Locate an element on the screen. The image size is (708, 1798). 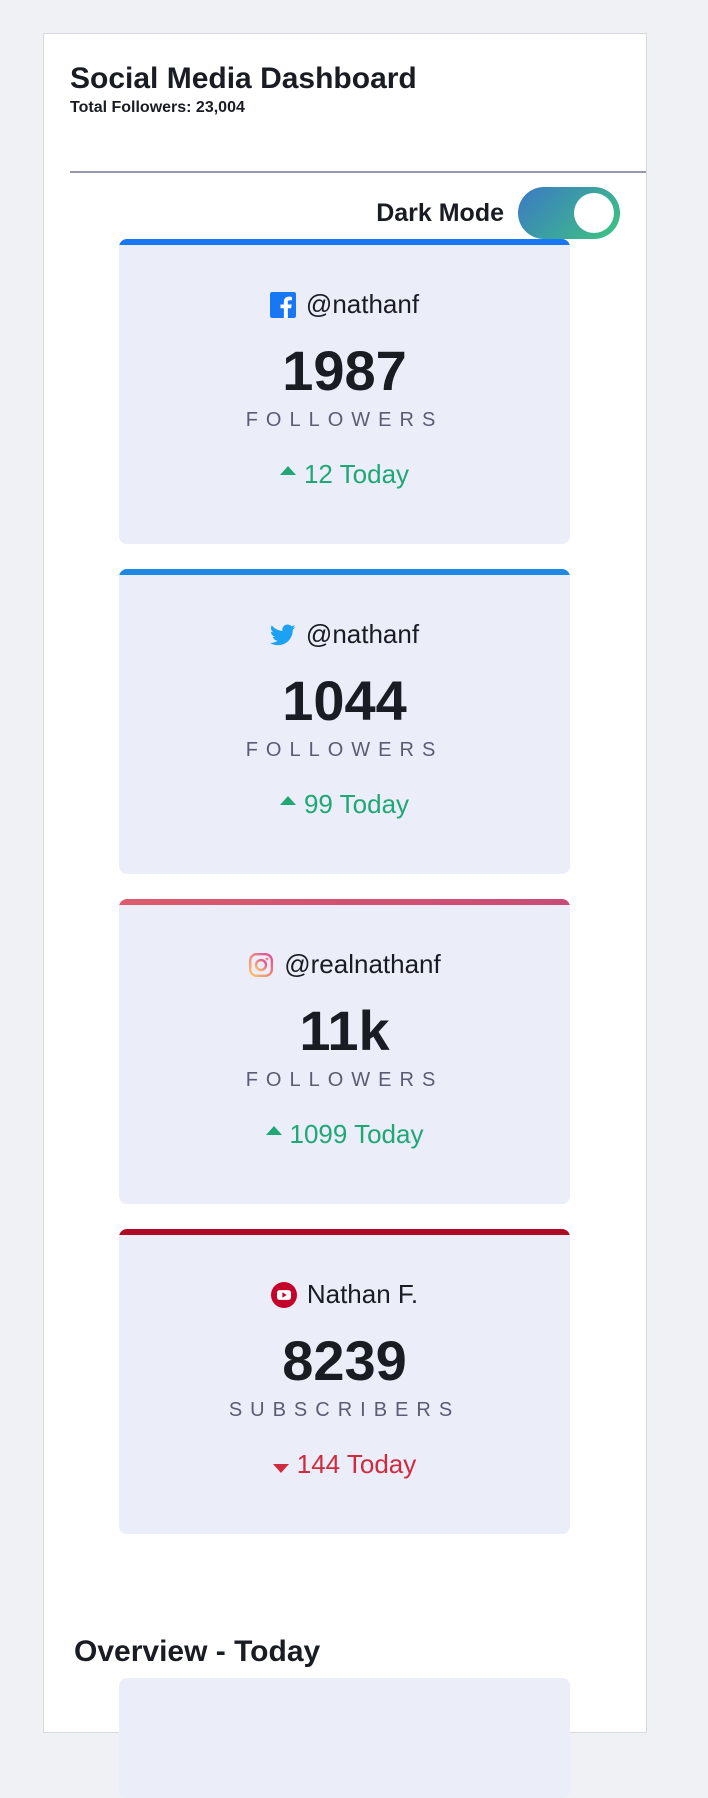
card-count: 11k is located at coordinates (344, 1030).